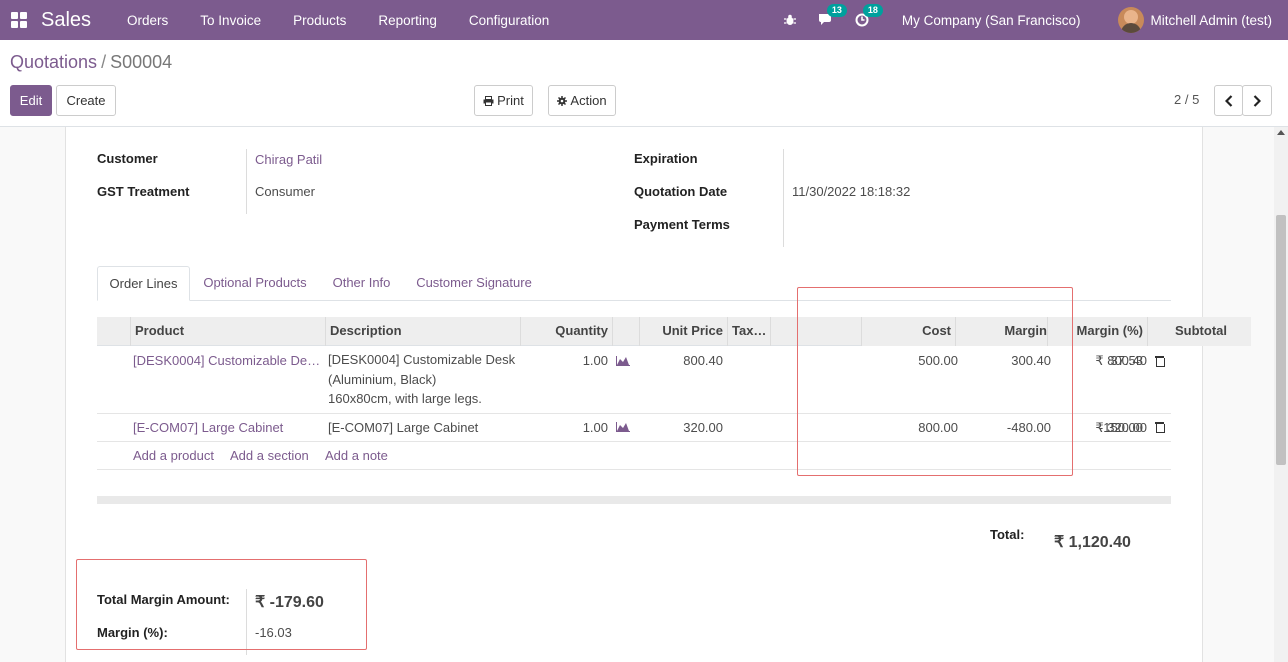 The height and width of the screenshot is (662, 1288). What do you see at coordinates (703, 360) in the screenshot?
I see `row-unit-price: 800.40` at bounding box center [703, 360].